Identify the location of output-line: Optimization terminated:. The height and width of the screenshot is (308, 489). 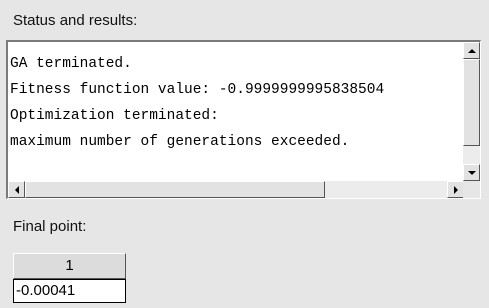
(114, 116).